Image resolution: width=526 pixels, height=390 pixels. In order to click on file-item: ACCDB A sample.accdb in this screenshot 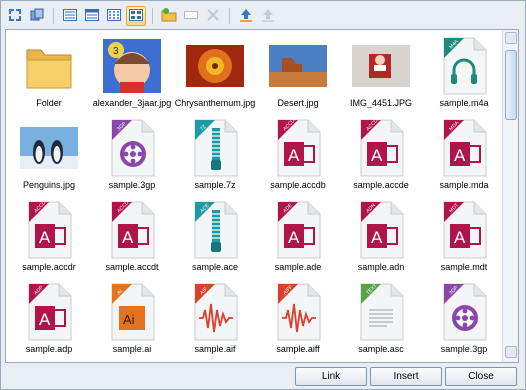, I will do `click(298, 159)`.